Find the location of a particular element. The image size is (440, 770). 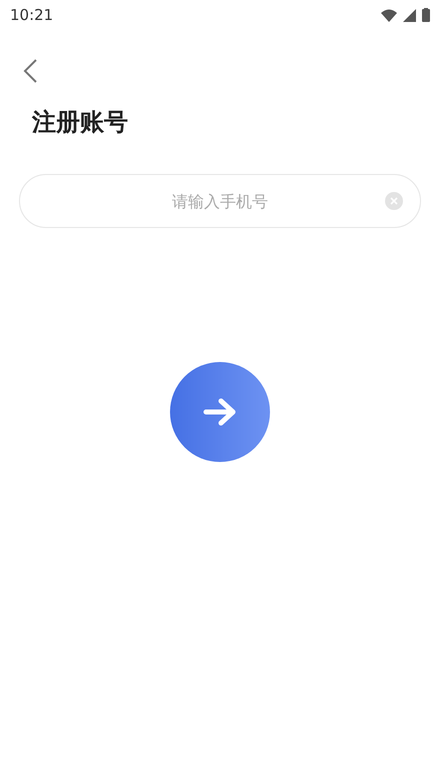

page-title: 注册账号 is located at coordinates (80, 122).